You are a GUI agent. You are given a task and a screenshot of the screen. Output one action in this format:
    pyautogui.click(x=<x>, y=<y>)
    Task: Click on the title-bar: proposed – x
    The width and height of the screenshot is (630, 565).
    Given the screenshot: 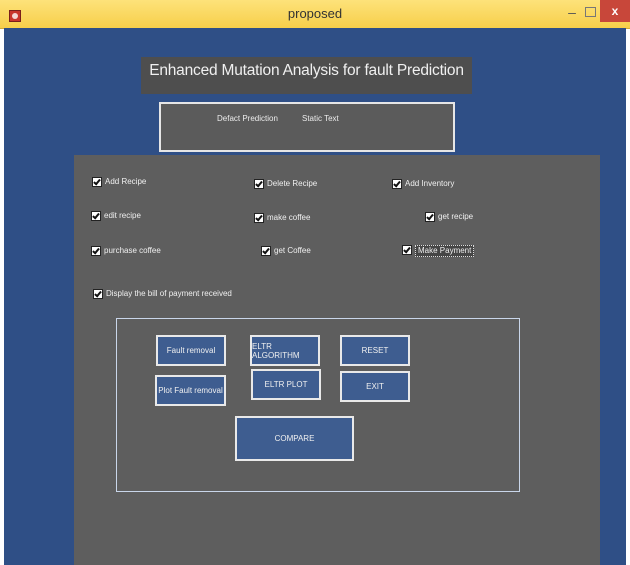 What is the action you would take?
    pyautogui.click(x=315, y=14)
    